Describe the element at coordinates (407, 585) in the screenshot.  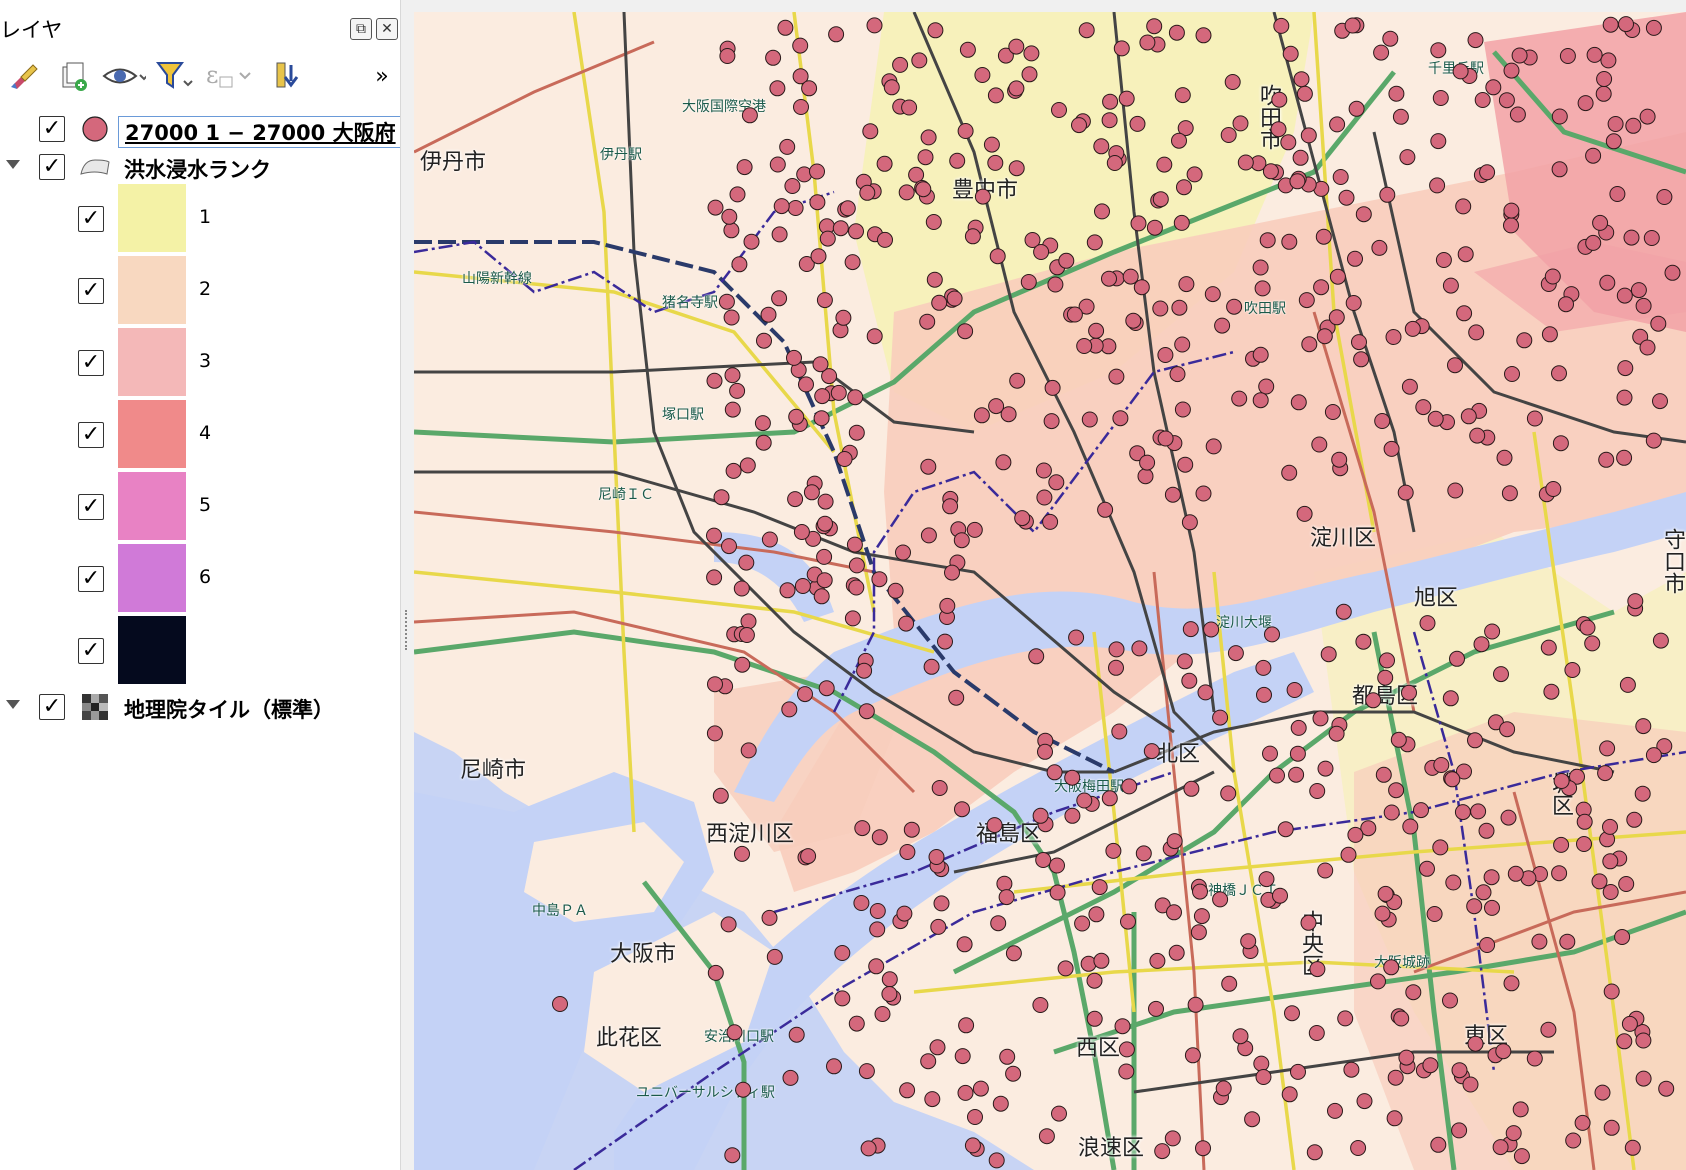
I see `panel-splitter` at that location.